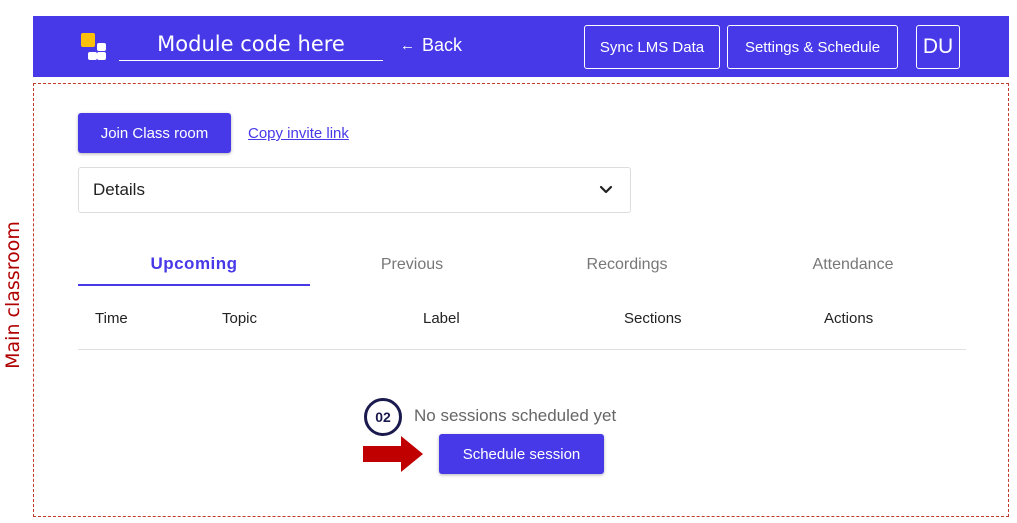 The width and height of the screenshot is (1017, 523). I want to click on column-header-actions: Actions, so click(849, 318).